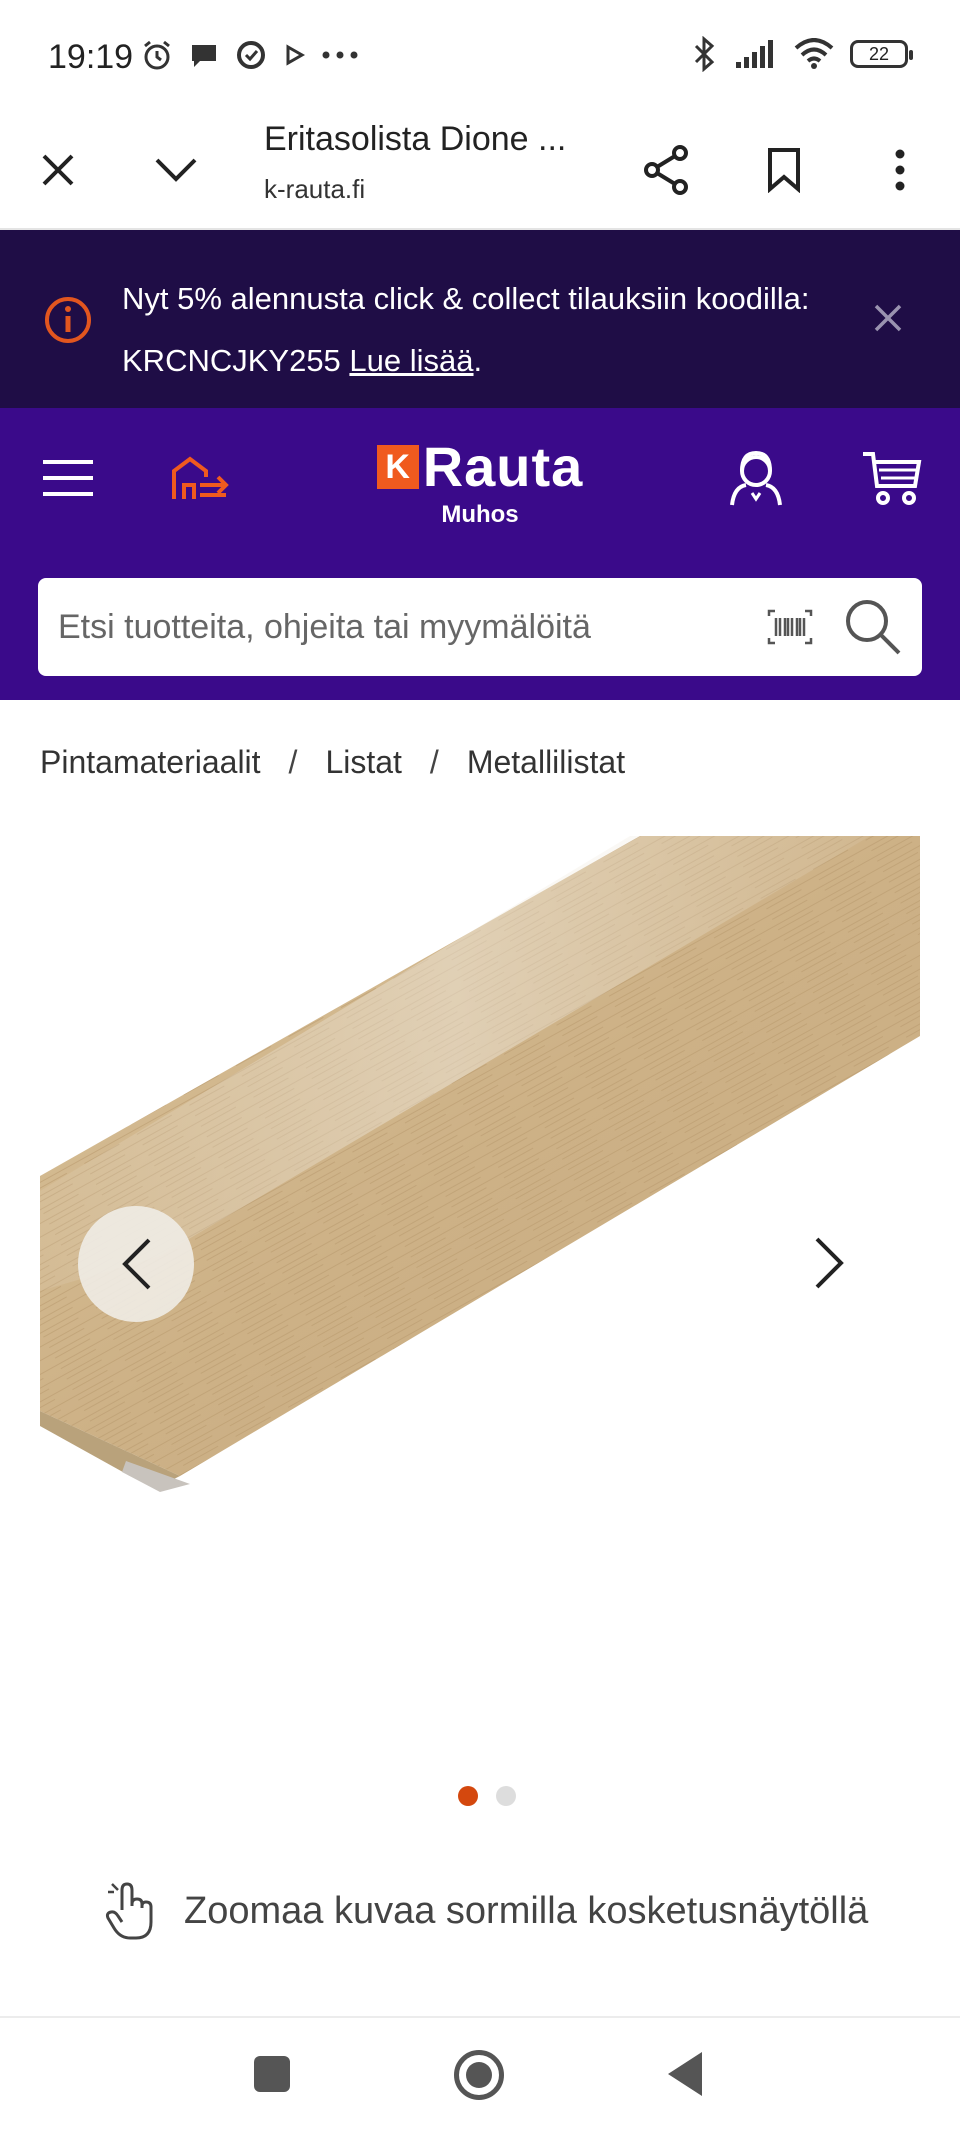 The height and width of the screenshot is (2133, 960). I want to click on hamburger-menu-icon, so click(68, 478).